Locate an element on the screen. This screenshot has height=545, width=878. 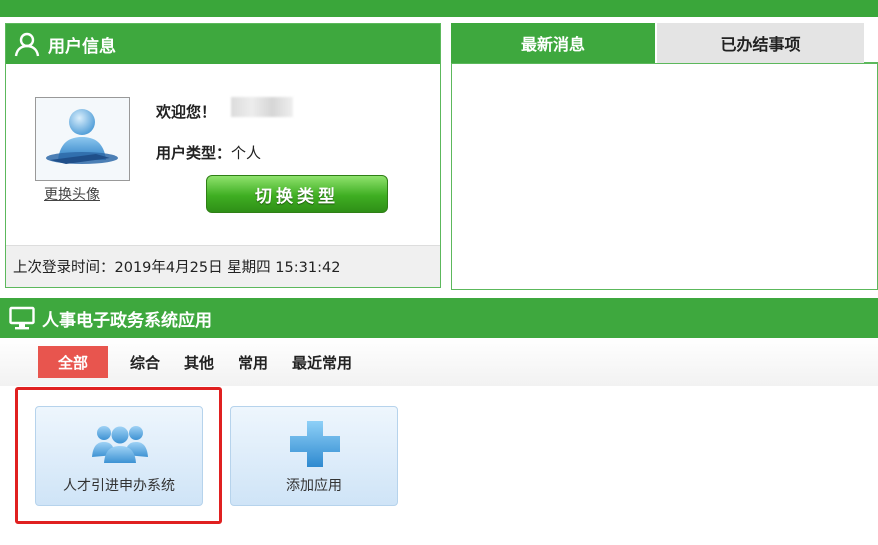
user-icon is located at coordinates (27, 44).